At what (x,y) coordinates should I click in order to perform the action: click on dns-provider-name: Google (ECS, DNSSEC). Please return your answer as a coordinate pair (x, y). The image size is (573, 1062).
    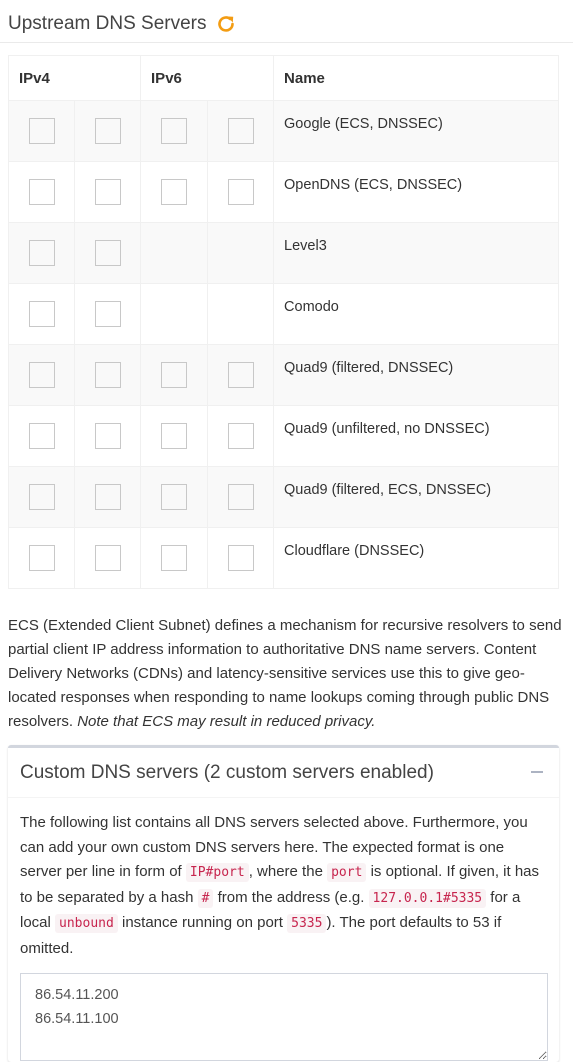
    Looking at the image, I should click on (416, 131).